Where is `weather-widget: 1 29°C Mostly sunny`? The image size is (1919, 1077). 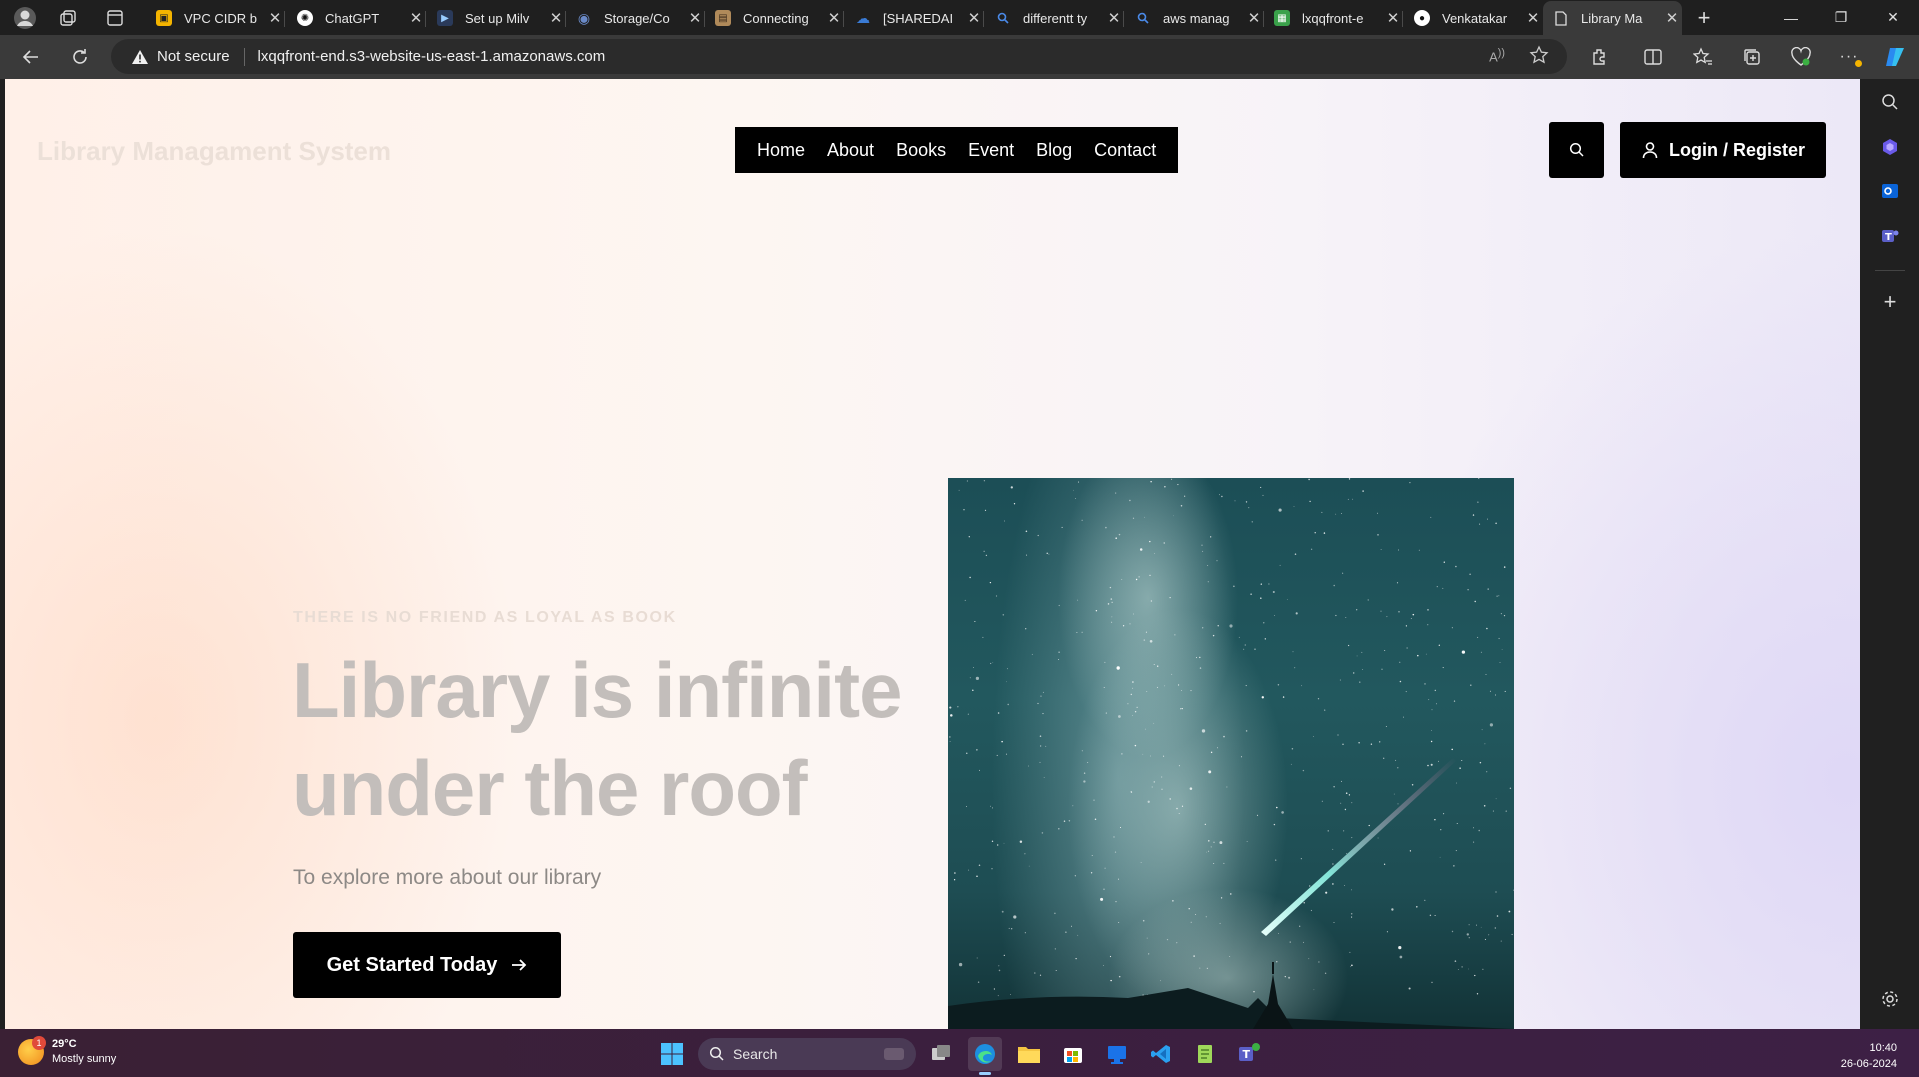 weather-widget: 1 29°C Mostly sunny is located at coordinates (67, 1051).